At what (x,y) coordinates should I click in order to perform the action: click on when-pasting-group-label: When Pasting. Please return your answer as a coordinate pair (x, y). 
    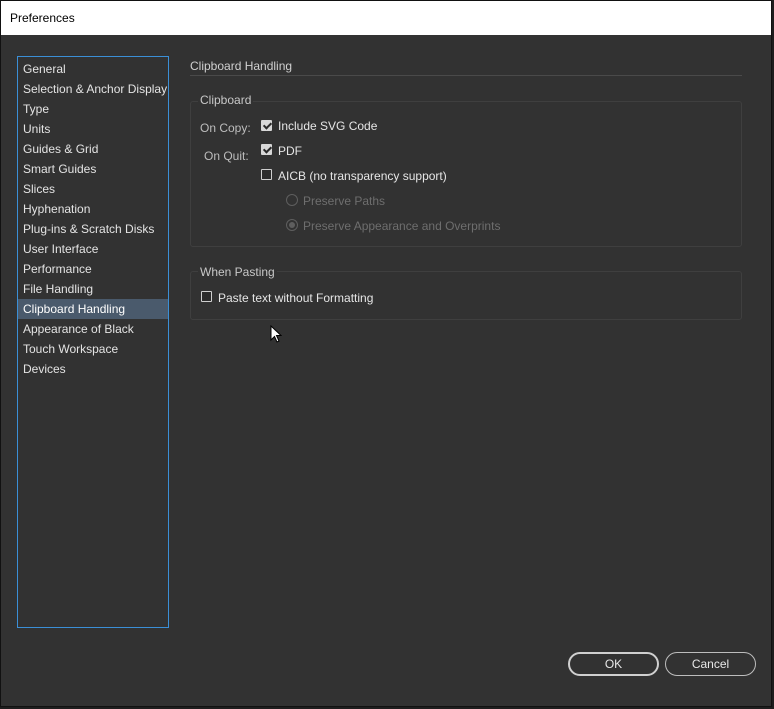
    Looking at the image, I should click on (237, 272).